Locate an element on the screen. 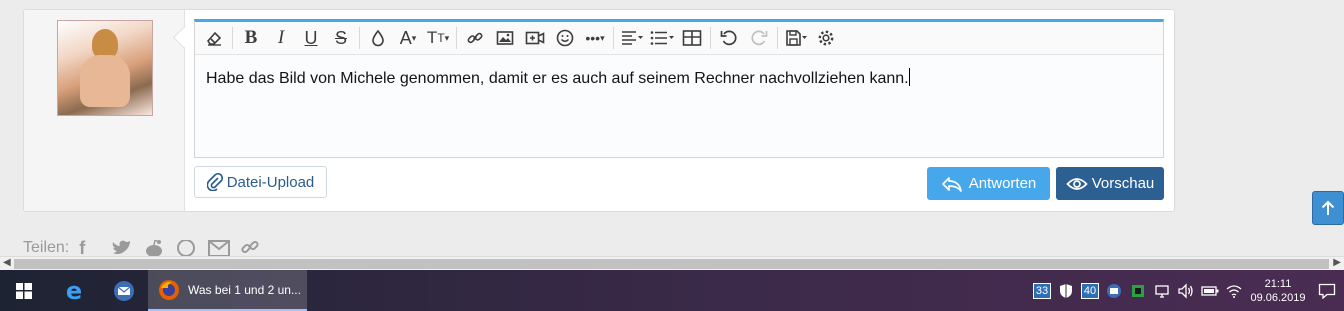 The height and width of the screenshot is (311, 1344). text-caret is located at coordinates (909, 77).